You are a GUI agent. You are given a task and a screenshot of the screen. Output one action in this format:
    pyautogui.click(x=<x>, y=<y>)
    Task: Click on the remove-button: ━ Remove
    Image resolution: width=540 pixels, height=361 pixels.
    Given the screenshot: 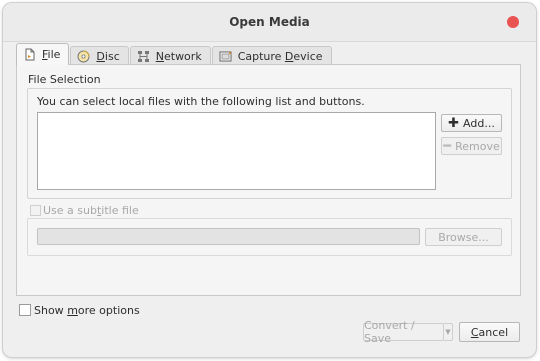 What is the action you would take?
    pyautogui.click(x=471, y=146)
    